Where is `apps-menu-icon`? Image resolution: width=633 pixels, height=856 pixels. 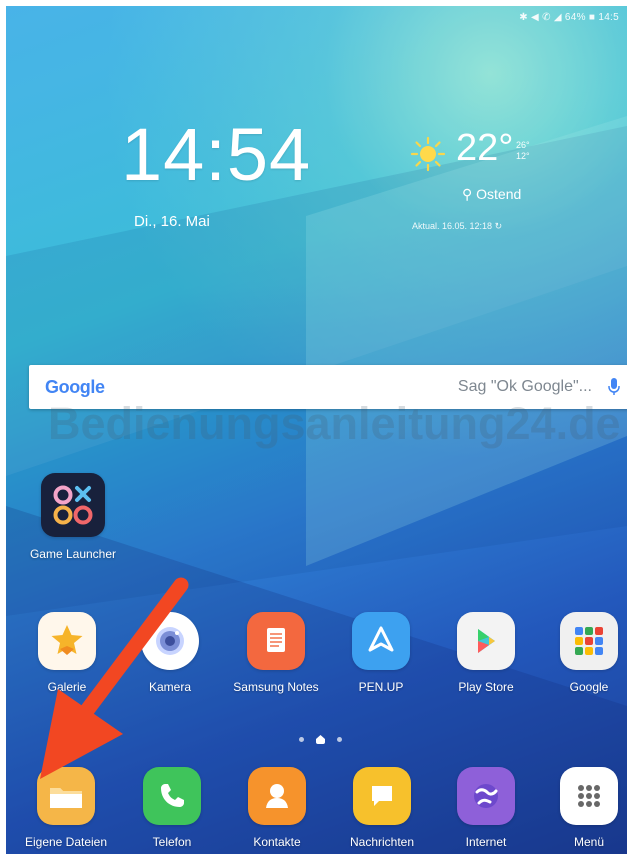
apps-menu-icon is located at coordinates (589, 796).